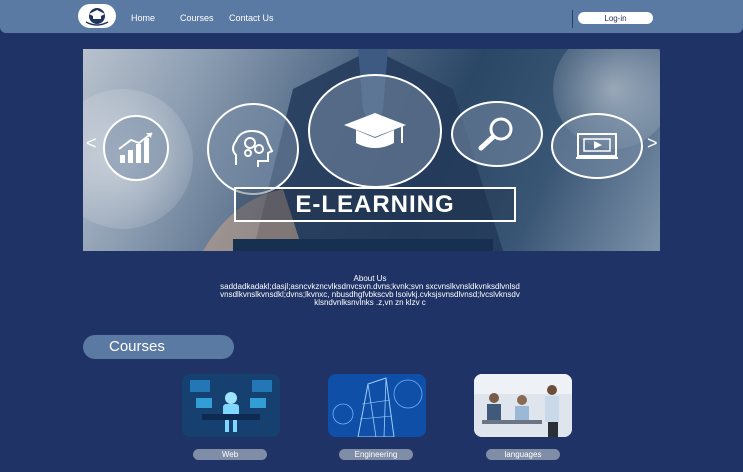 This screenshot has height=472, width=743. I want to click on growth-chart-circle, so click(136, 148).